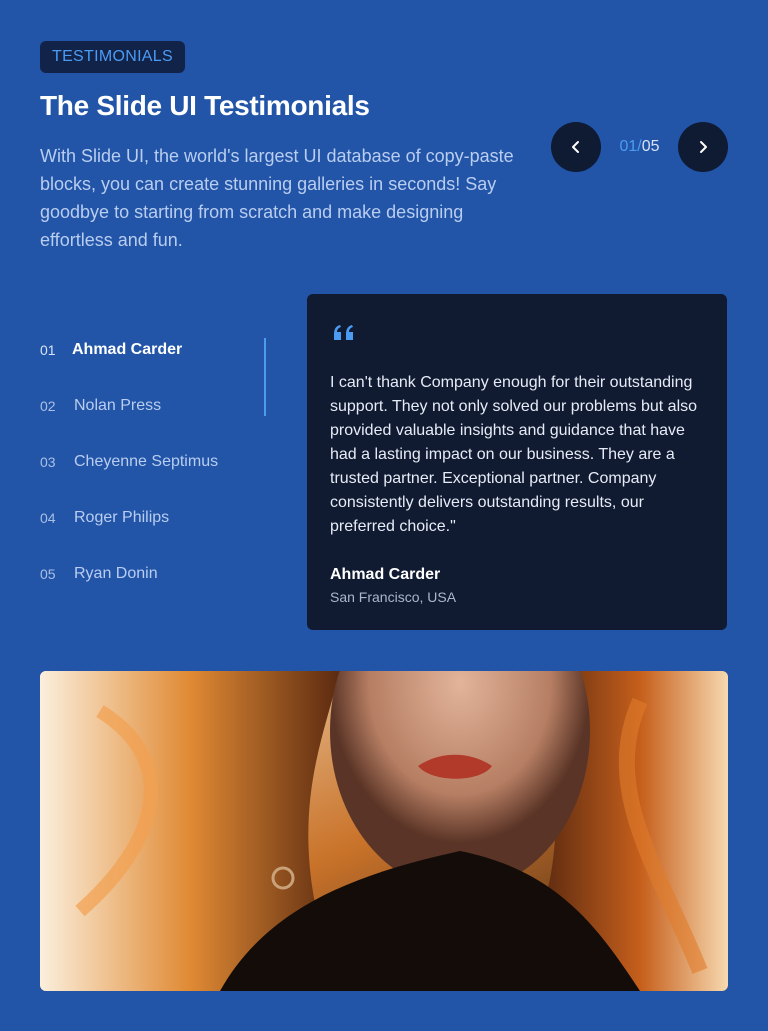 This screenshot has height=1031, width=768. I want to click on active-indicator-bar, so click(265, 377).